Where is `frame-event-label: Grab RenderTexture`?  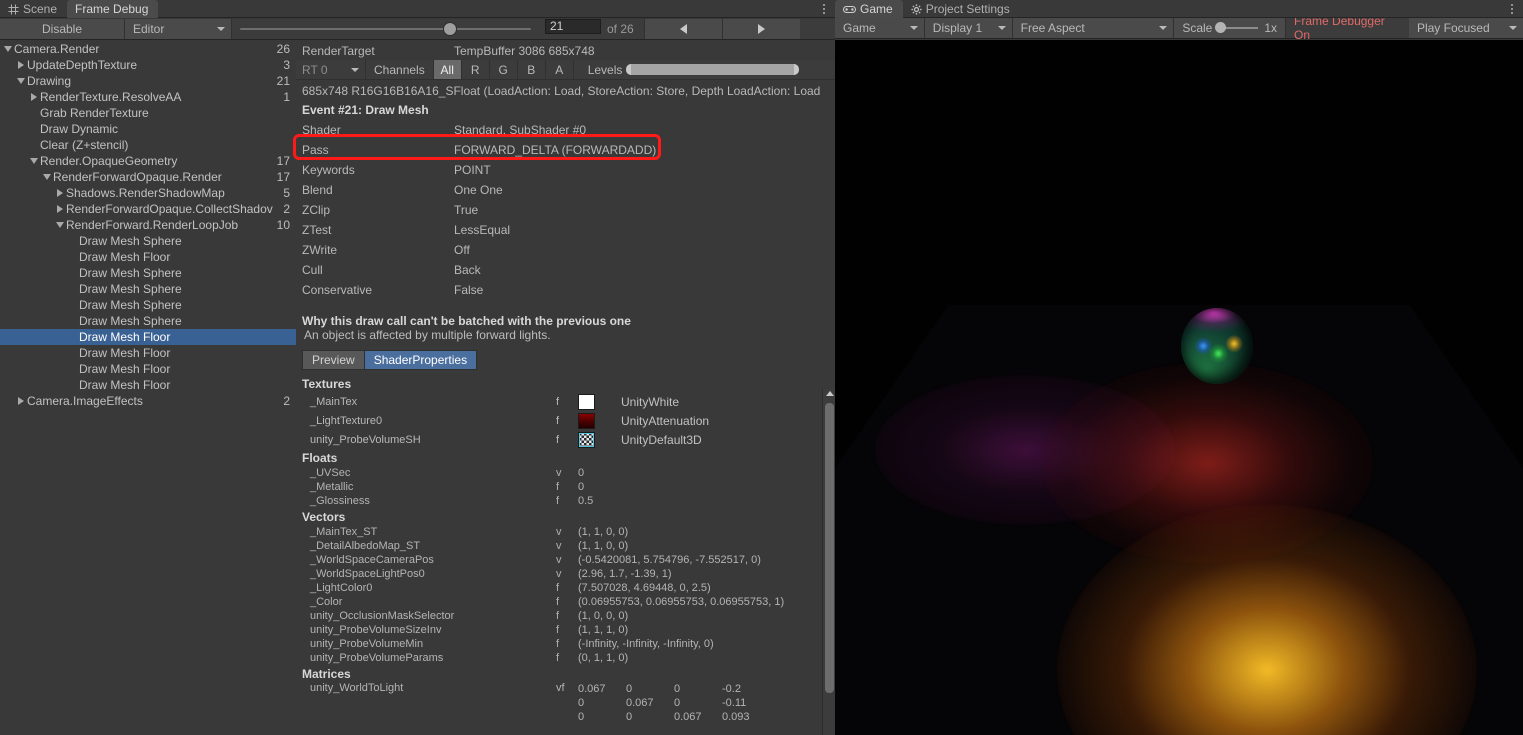
frame-event-label: Grab RenderTexture is located at coordinates (94, 113).